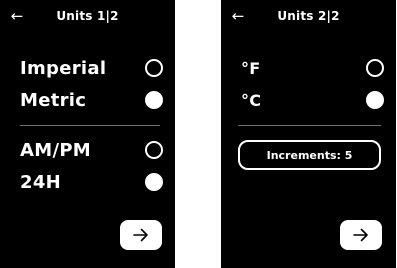 The height and width of the screenshot is (268, 397). I want to click on option-celsius: °C, so click(312, 100).